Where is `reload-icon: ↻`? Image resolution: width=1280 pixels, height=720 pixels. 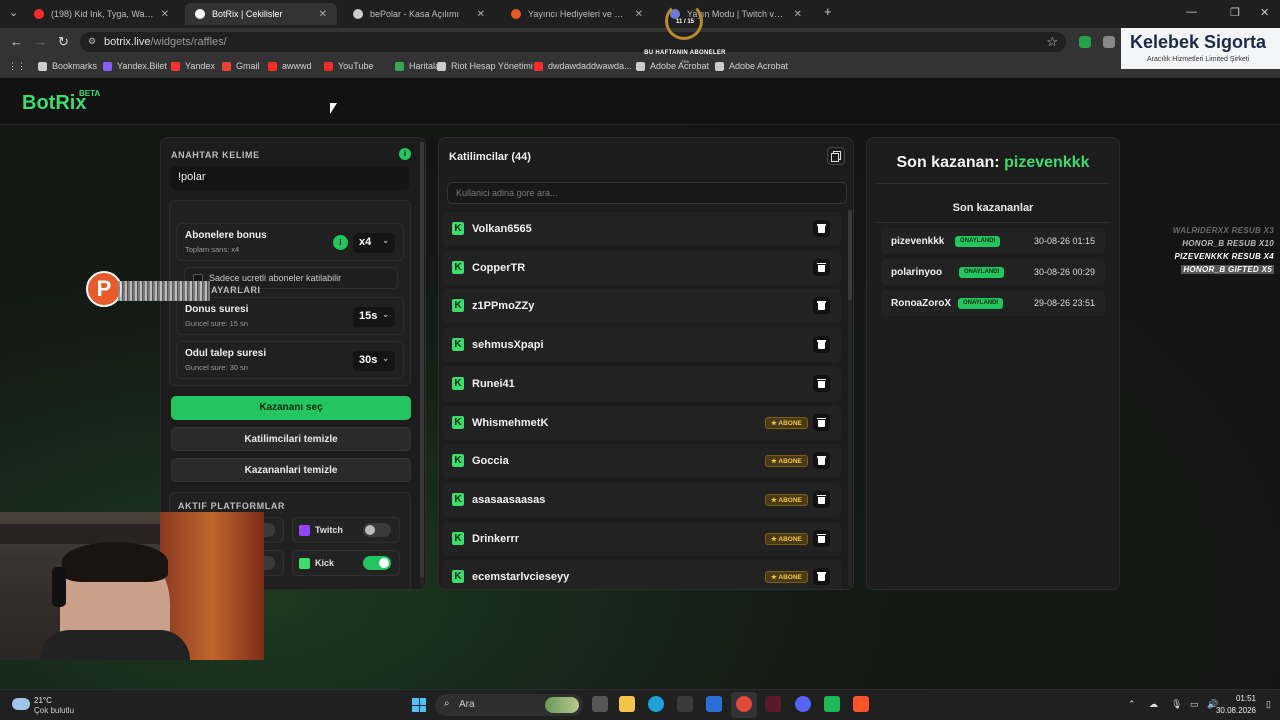 reload-icon: ↻ is located at coordinates (63, 42).